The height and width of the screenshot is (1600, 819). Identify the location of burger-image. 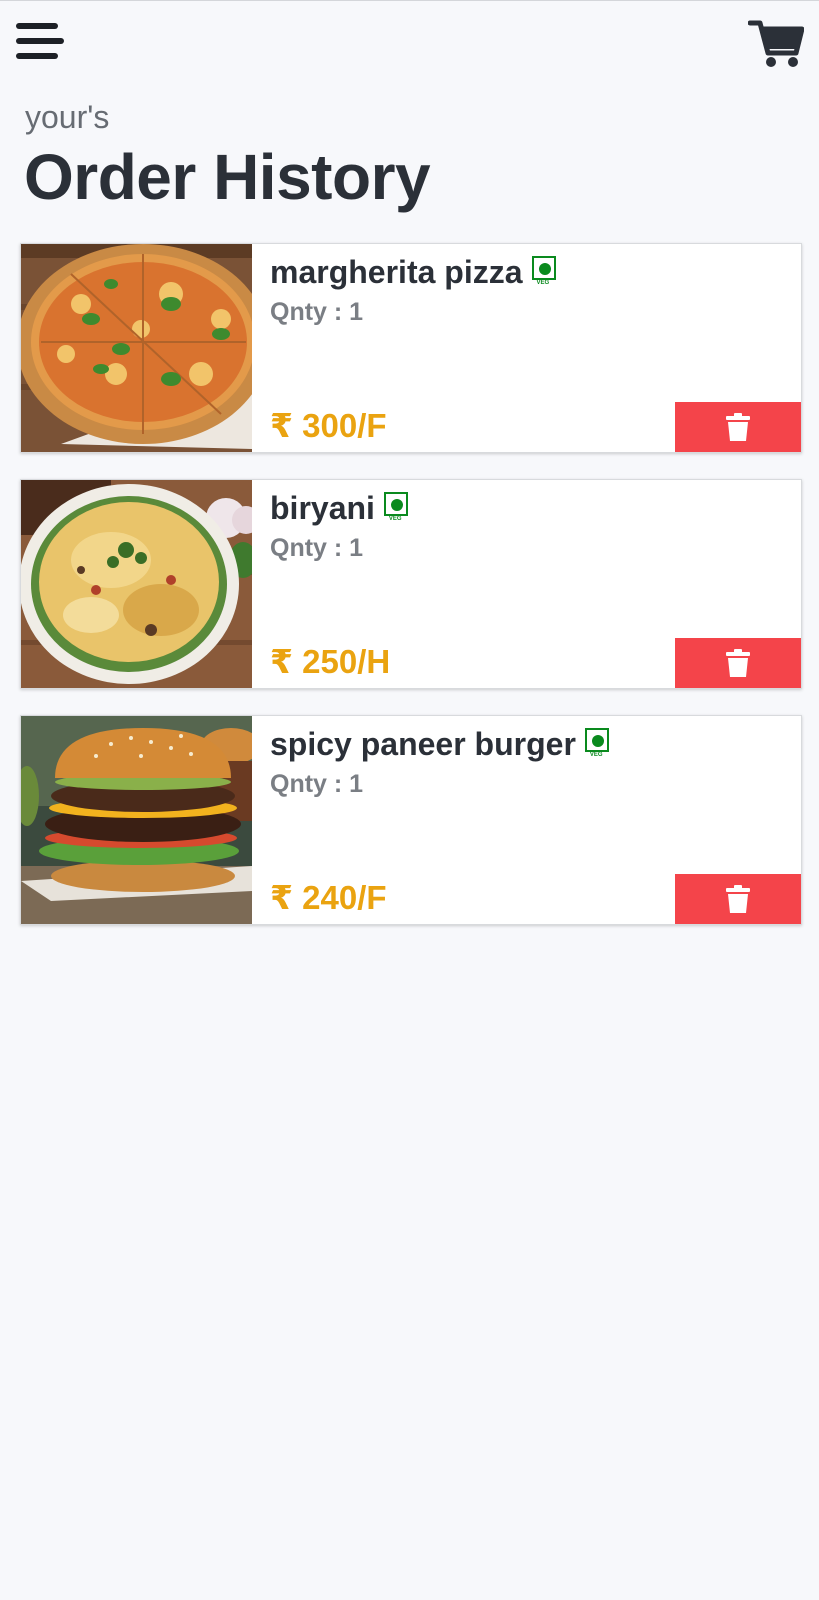
(136, 820).